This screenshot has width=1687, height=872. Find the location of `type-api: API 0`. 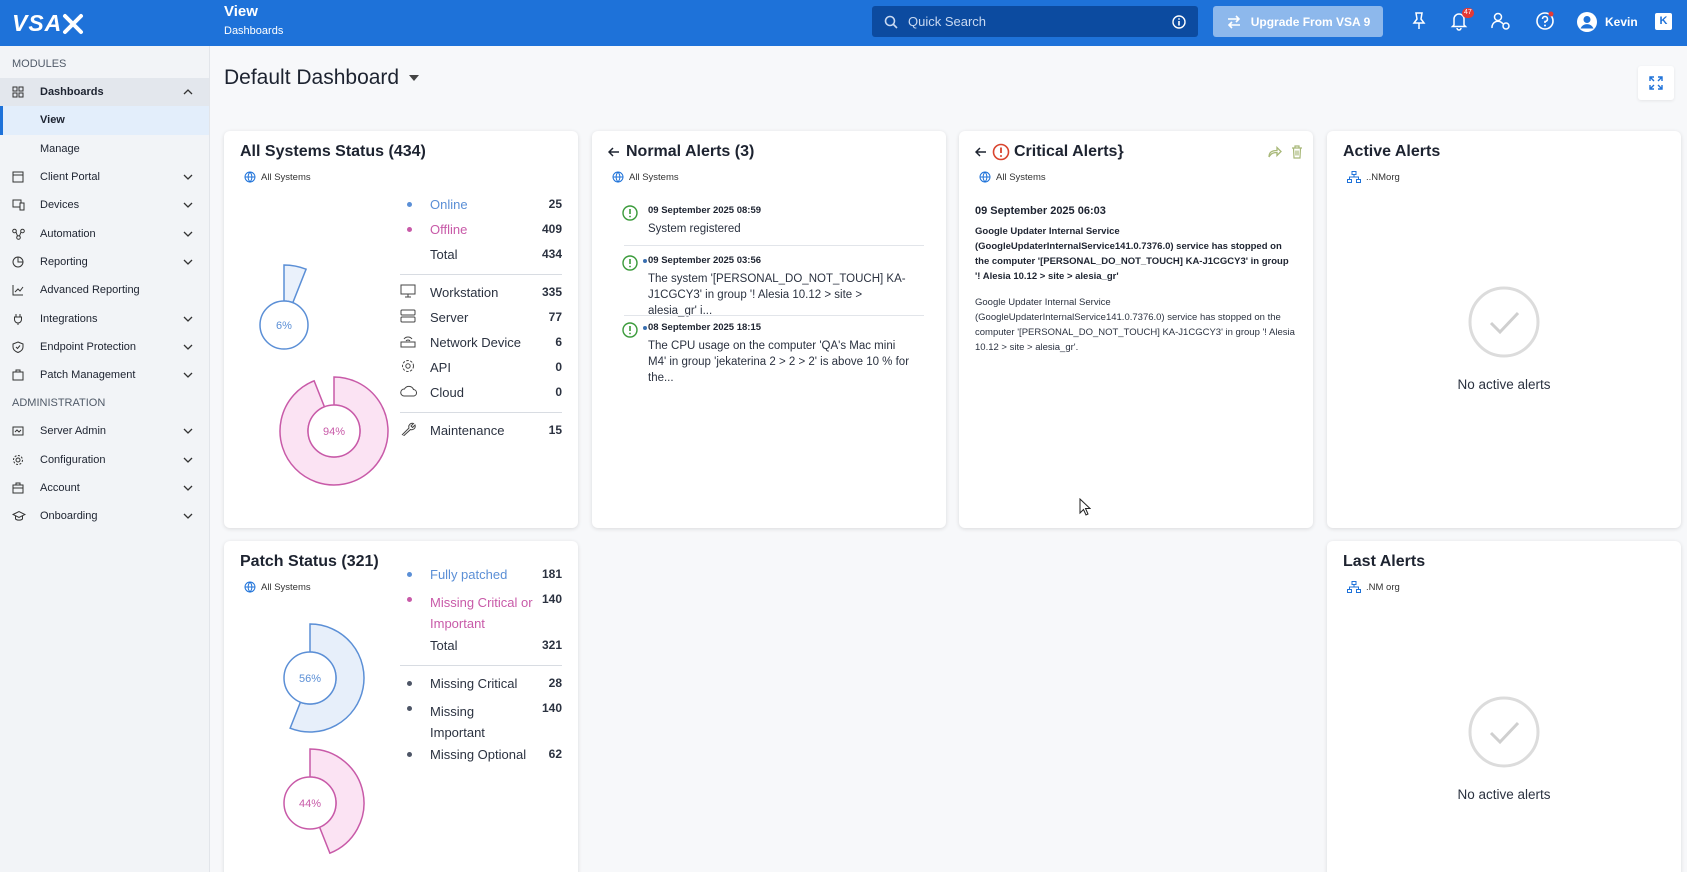

type-api: API 0 is located at coordinates (481, 370).